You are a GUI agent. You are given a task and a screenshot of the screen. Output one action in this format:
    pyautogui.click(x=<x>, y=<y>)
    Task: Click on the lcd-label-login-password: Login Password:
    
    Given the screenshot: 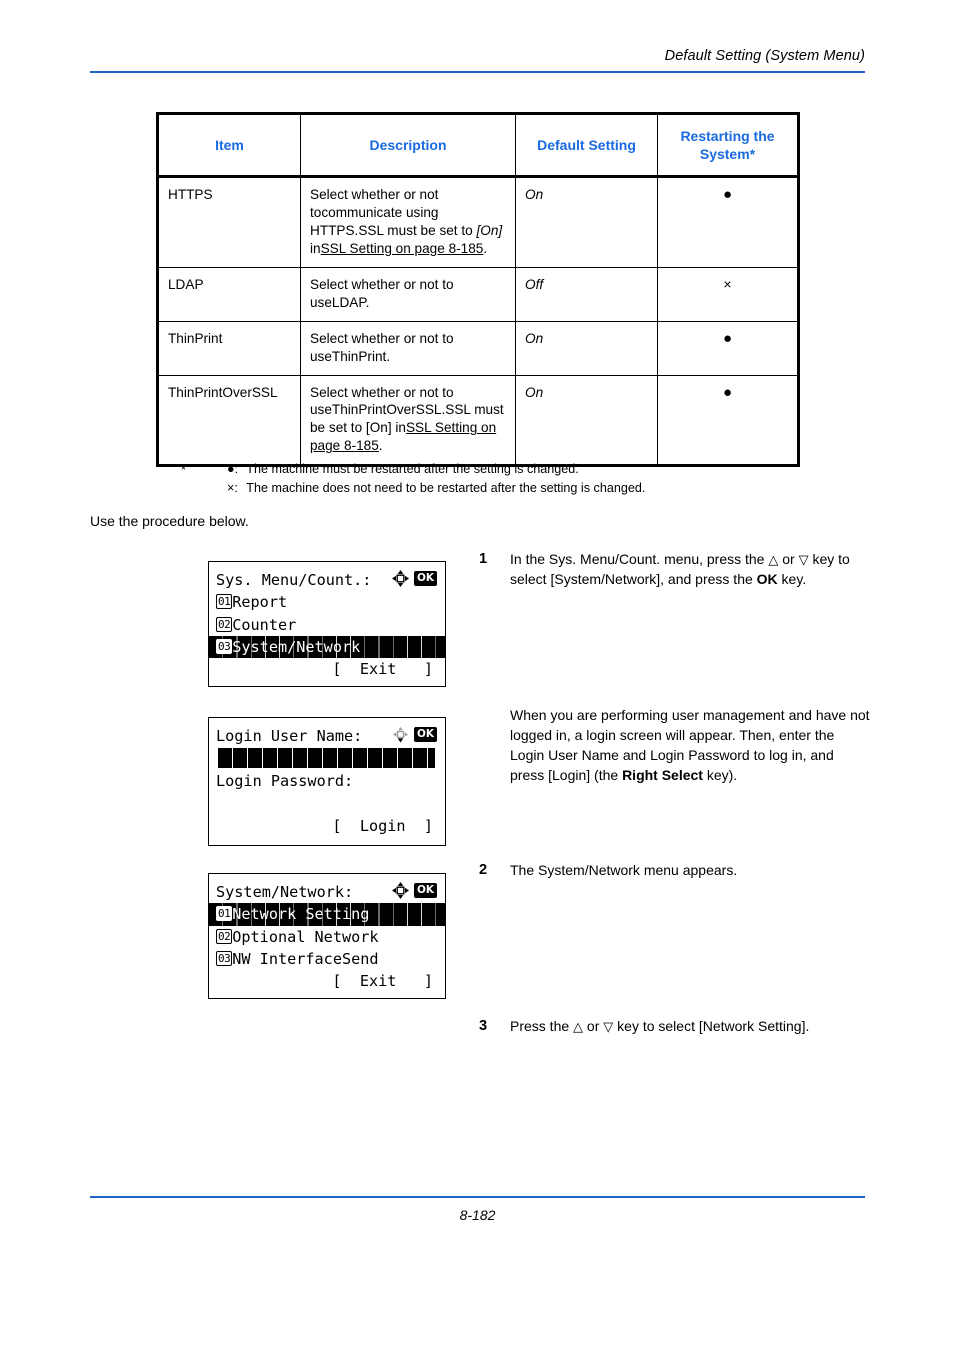 What is the action you would take?
    pyautogui.click(x=285, y=781)
    